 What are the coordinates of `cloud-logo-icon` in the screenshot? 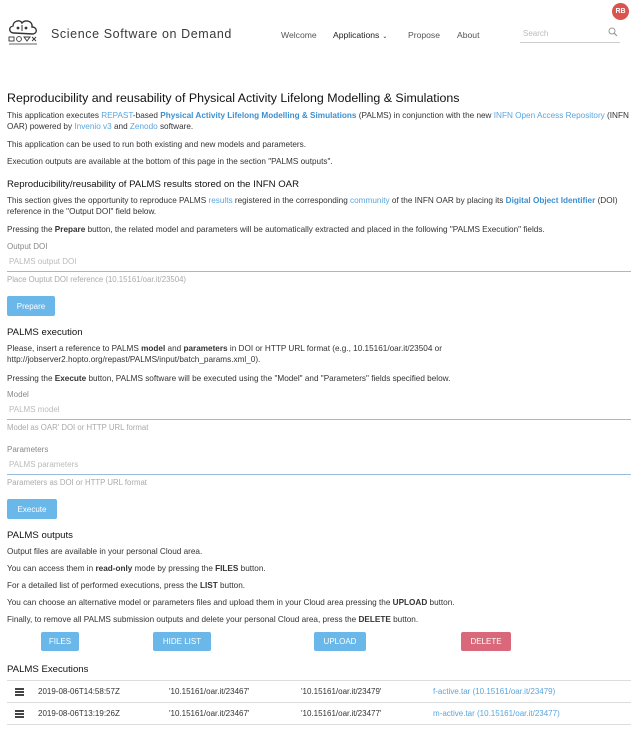 It's located at (23, 34).